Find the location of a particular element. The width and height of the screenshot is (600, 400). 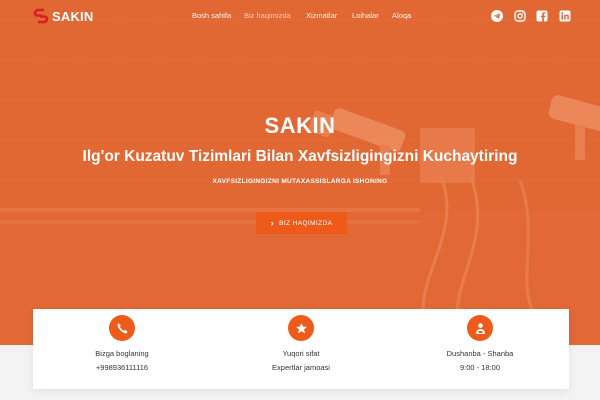

nav-item-about: Biz haqimizda is located at coordinates (267, 15).